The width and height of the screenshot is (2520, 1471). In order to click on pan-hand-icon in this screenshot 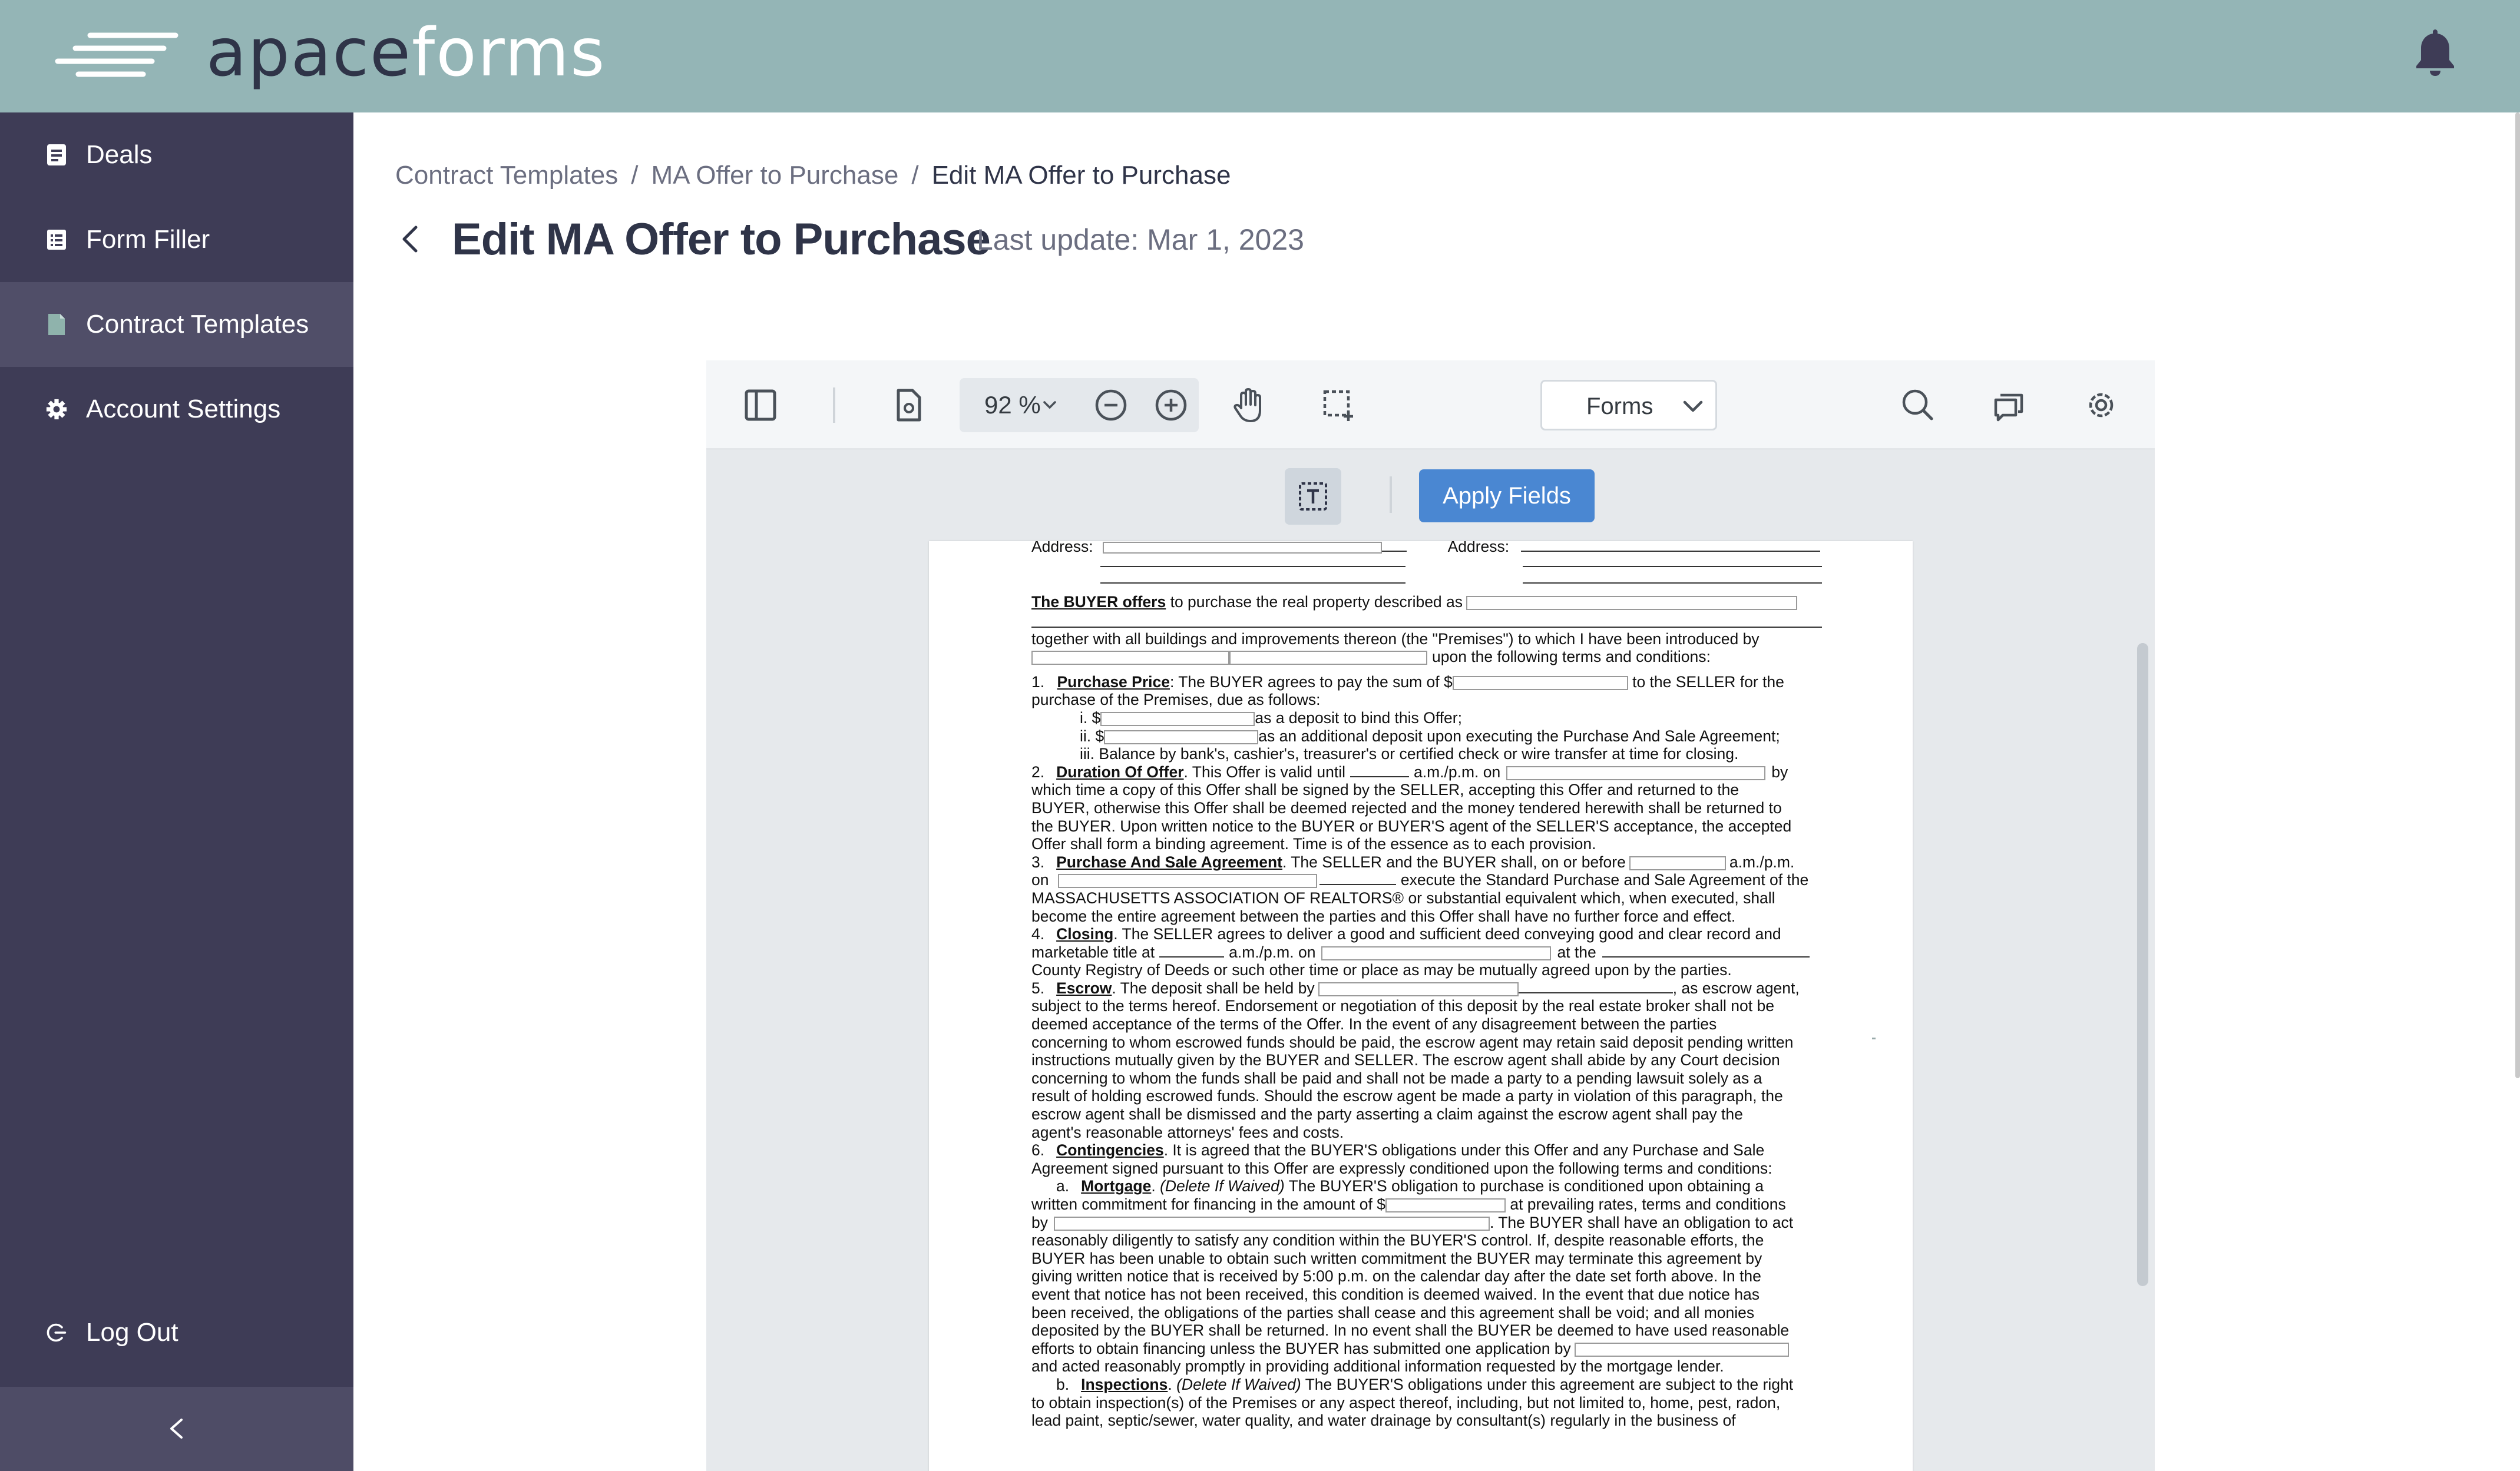, I will do `click(1248, 405)`.